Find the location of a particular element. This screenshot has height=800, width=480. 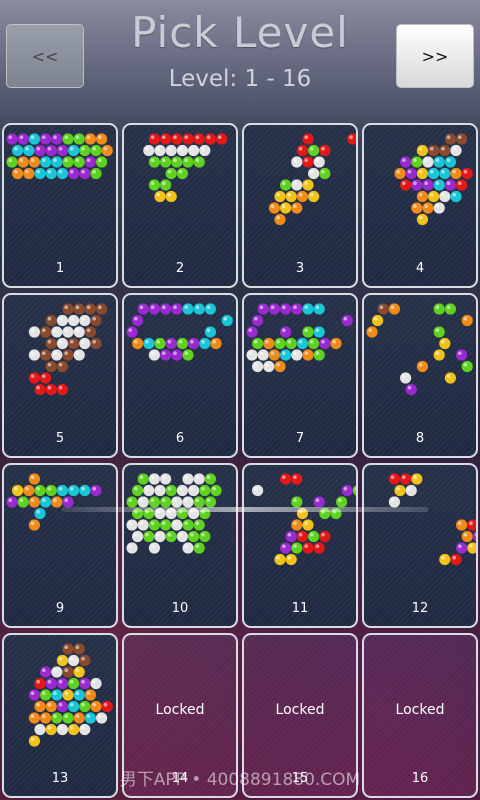

level-tile-9: 9 is located at coordinates (60, 545).